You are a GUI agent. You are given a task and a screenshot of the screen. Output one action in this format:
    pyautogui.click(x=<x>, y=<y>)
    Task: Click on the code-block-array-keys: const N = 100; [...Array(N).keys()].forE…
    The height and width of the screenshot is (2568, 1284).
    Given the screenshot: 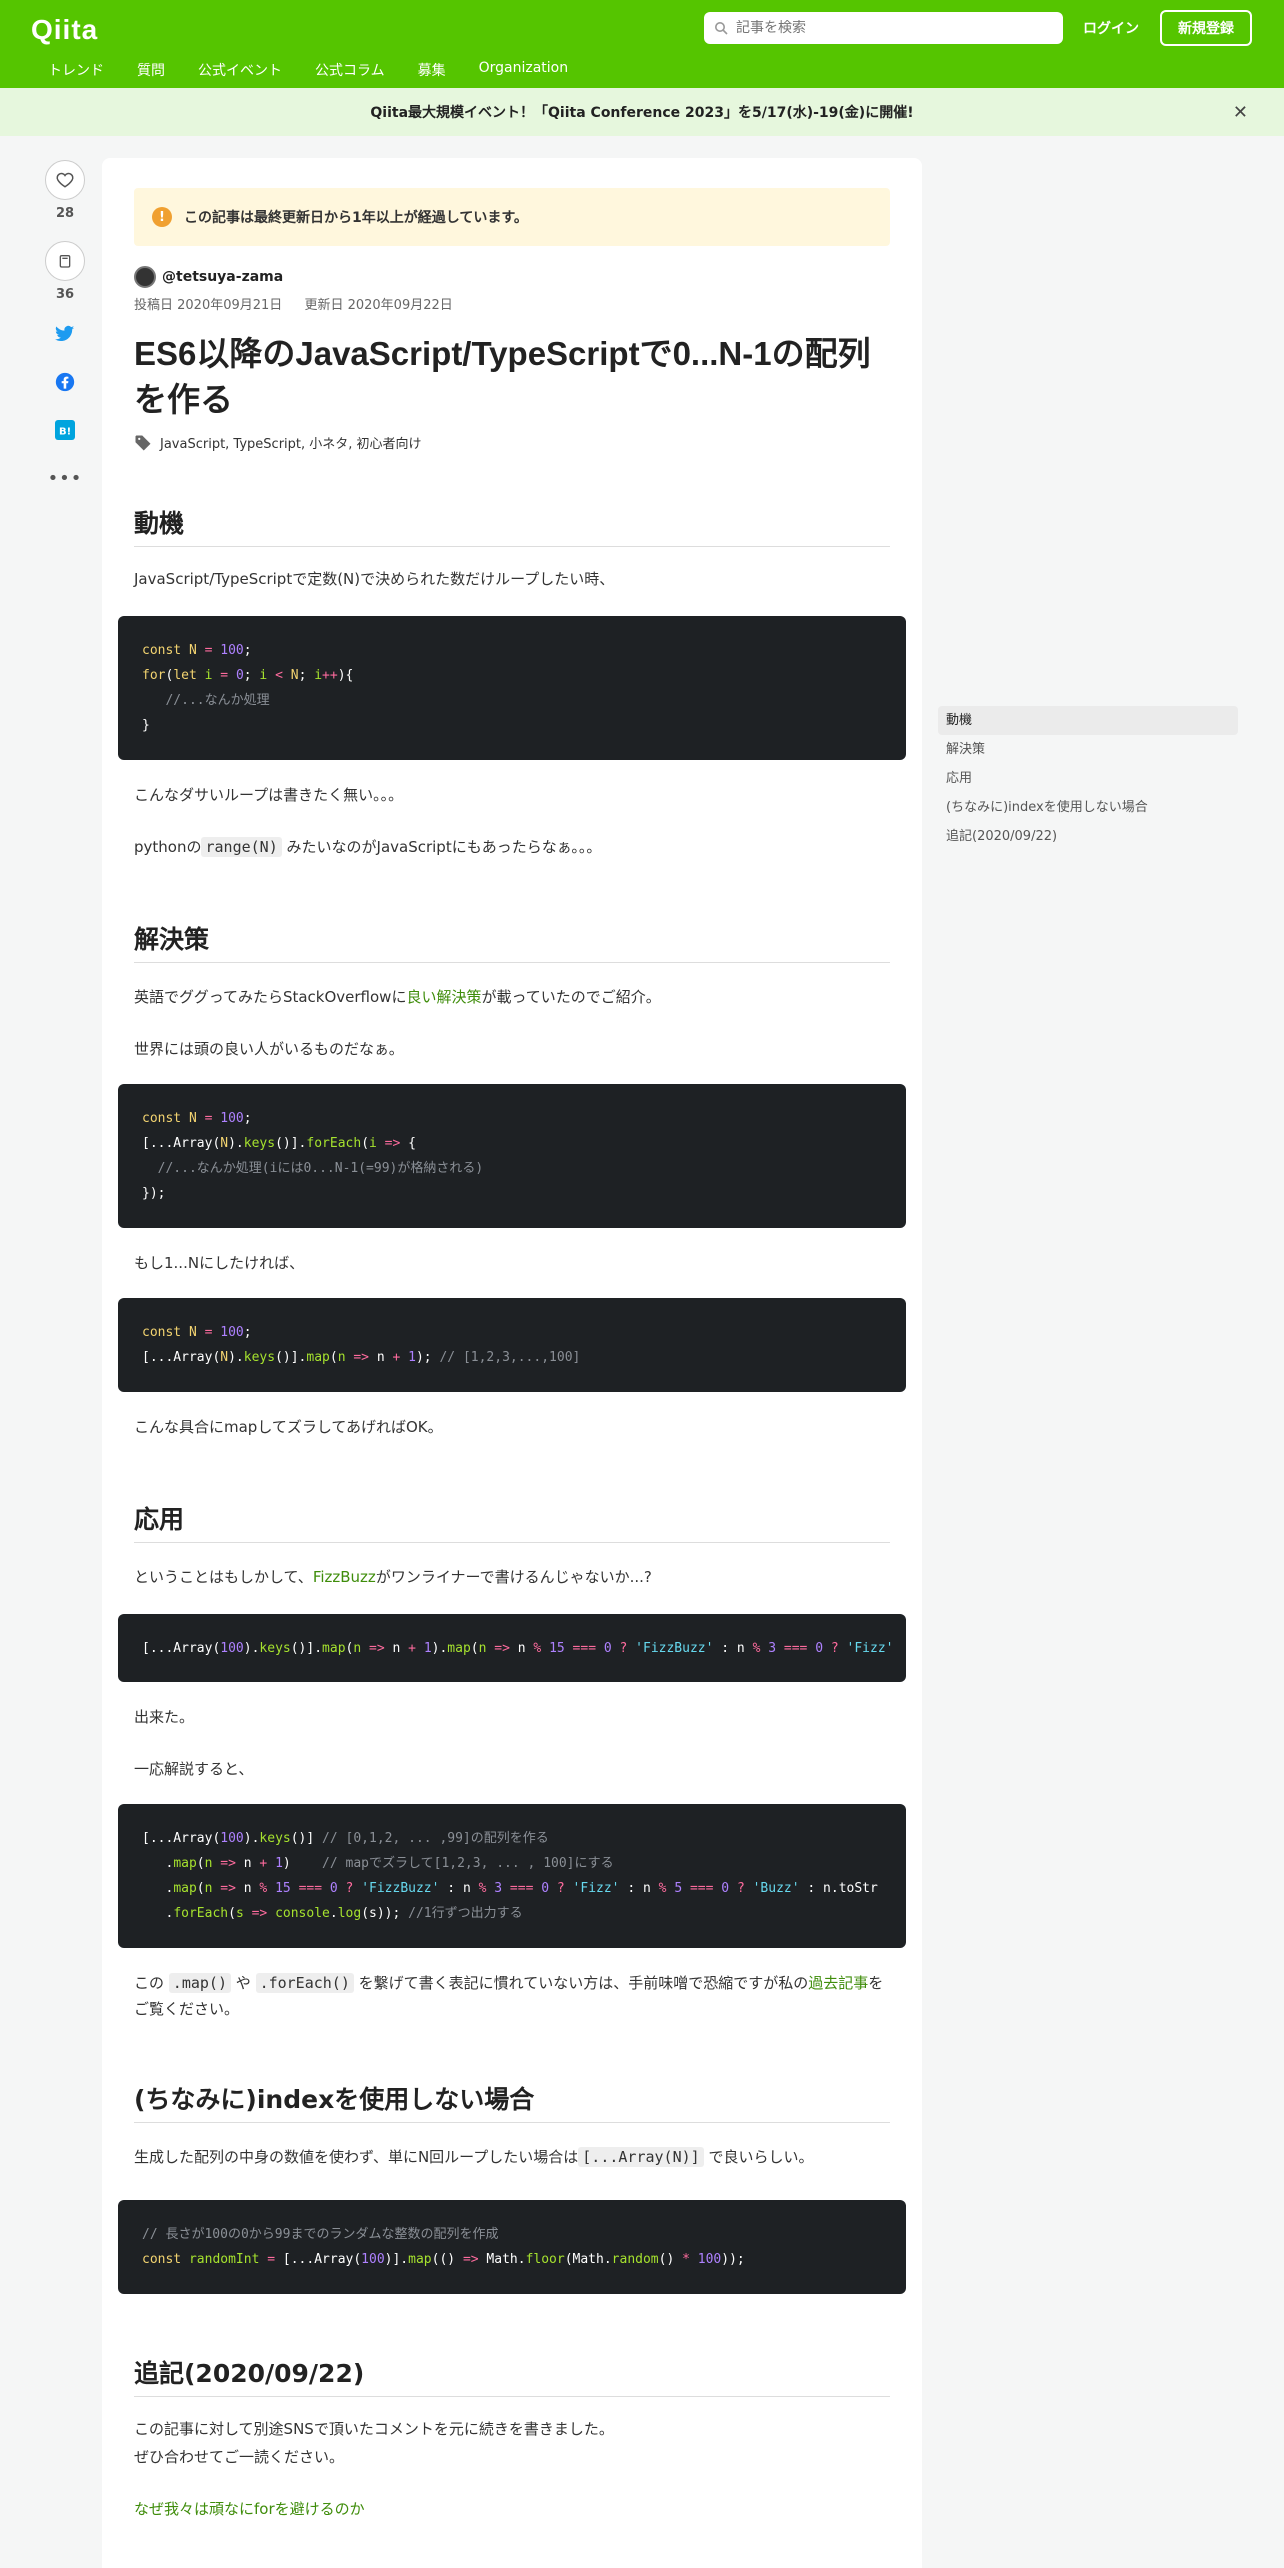 What is the action you would take?
    pyautogui.click(x=512, y=1156)
    